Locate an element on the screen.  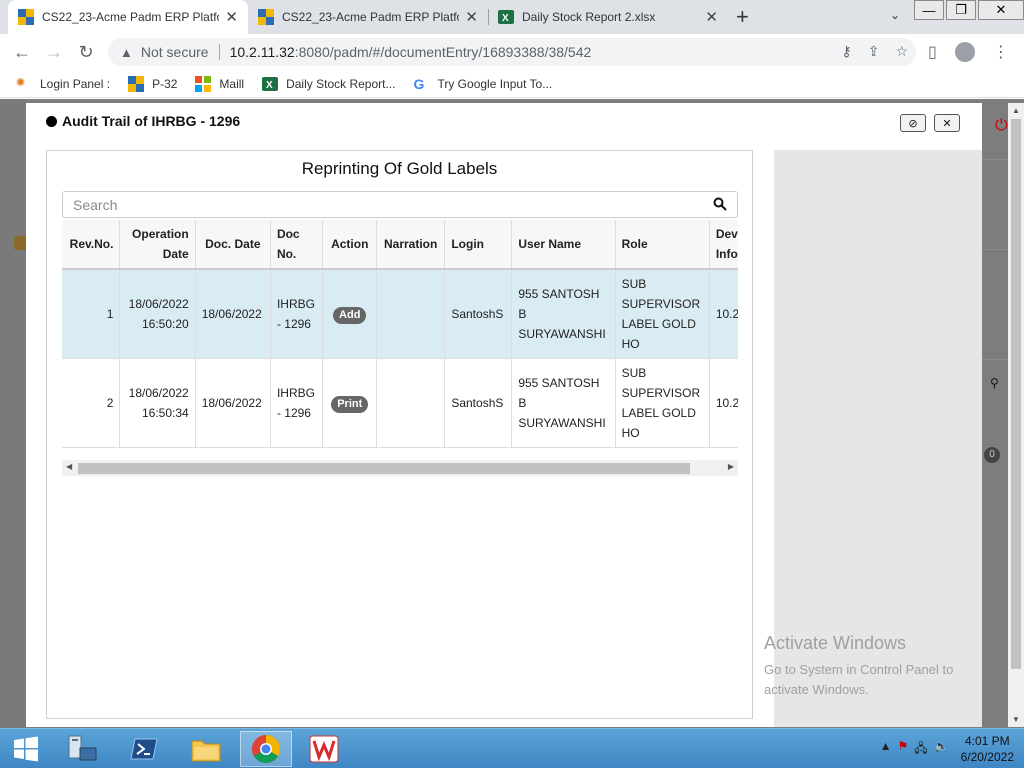
taskbar-file-explorer is located at coordinates (206, 749).